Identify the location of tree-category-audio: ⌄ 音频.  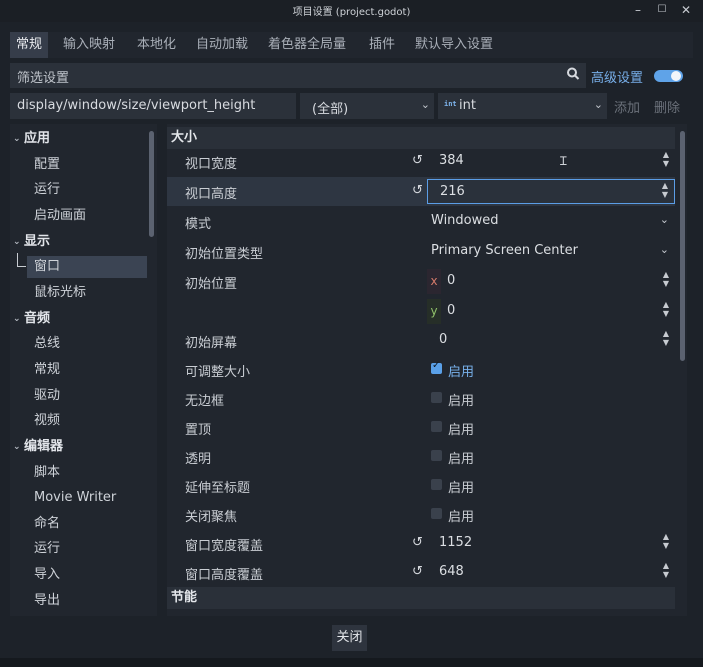
(80, 319).